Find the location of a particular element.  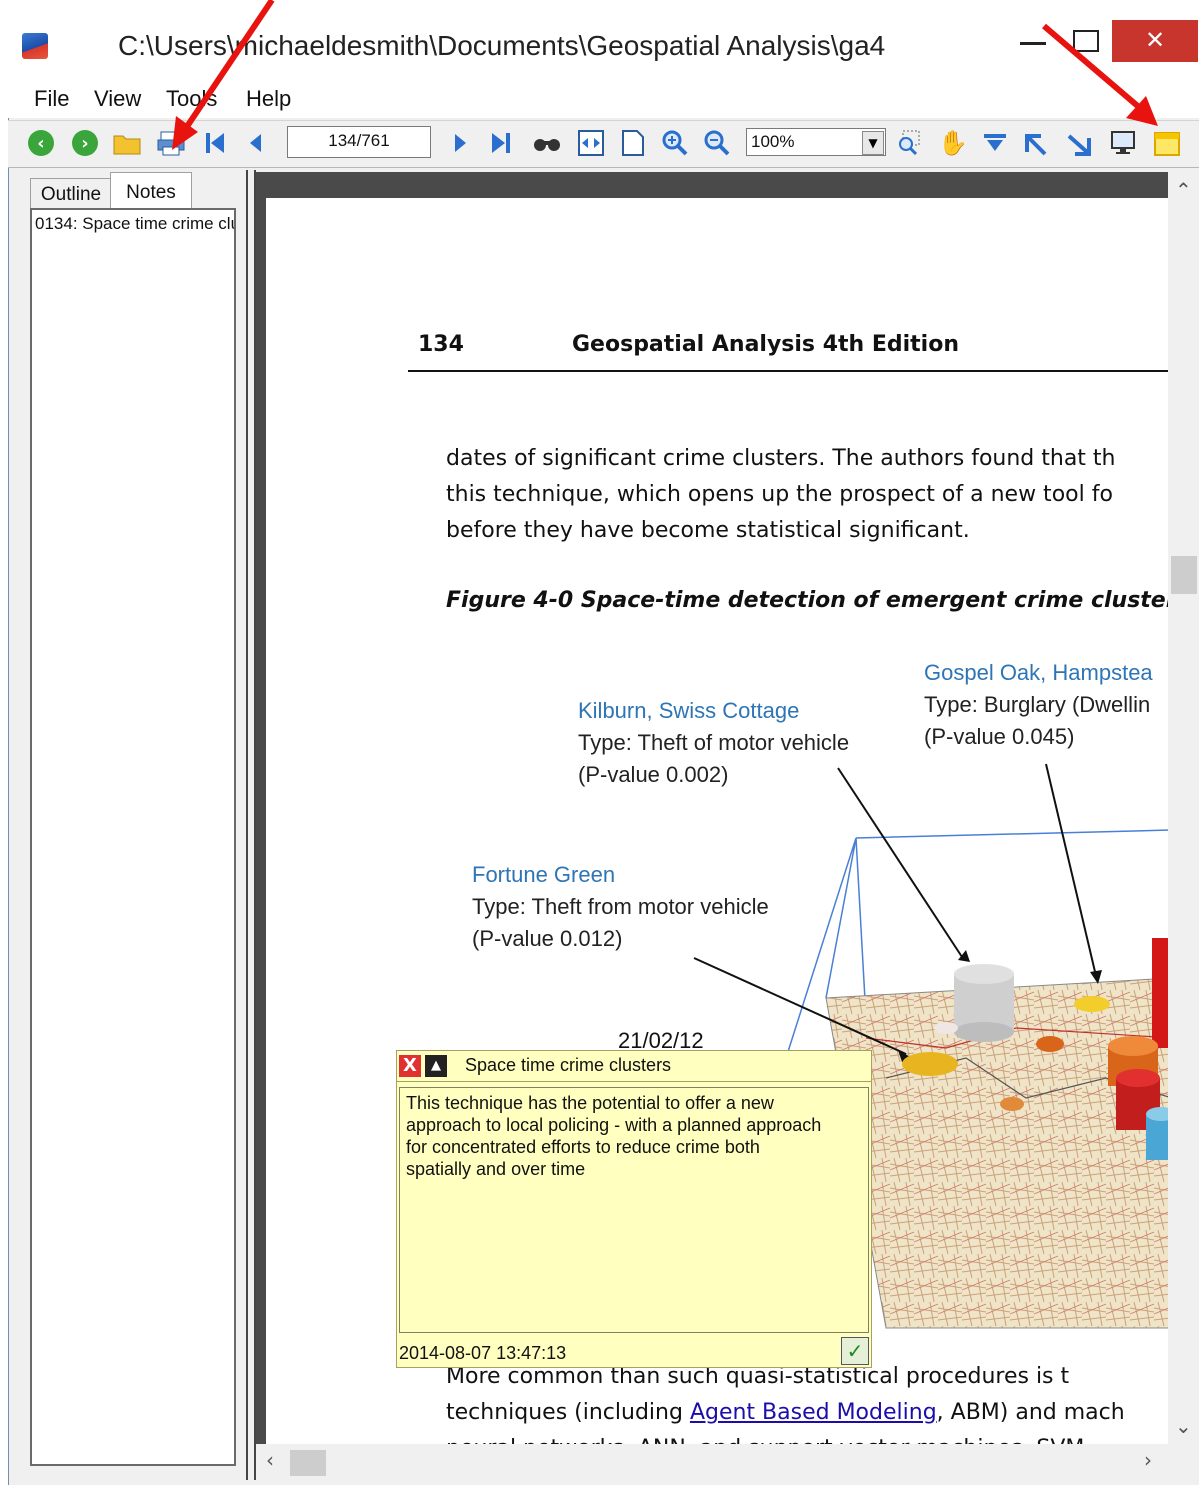

rotate-down-button is located at coordinates (995, 143).